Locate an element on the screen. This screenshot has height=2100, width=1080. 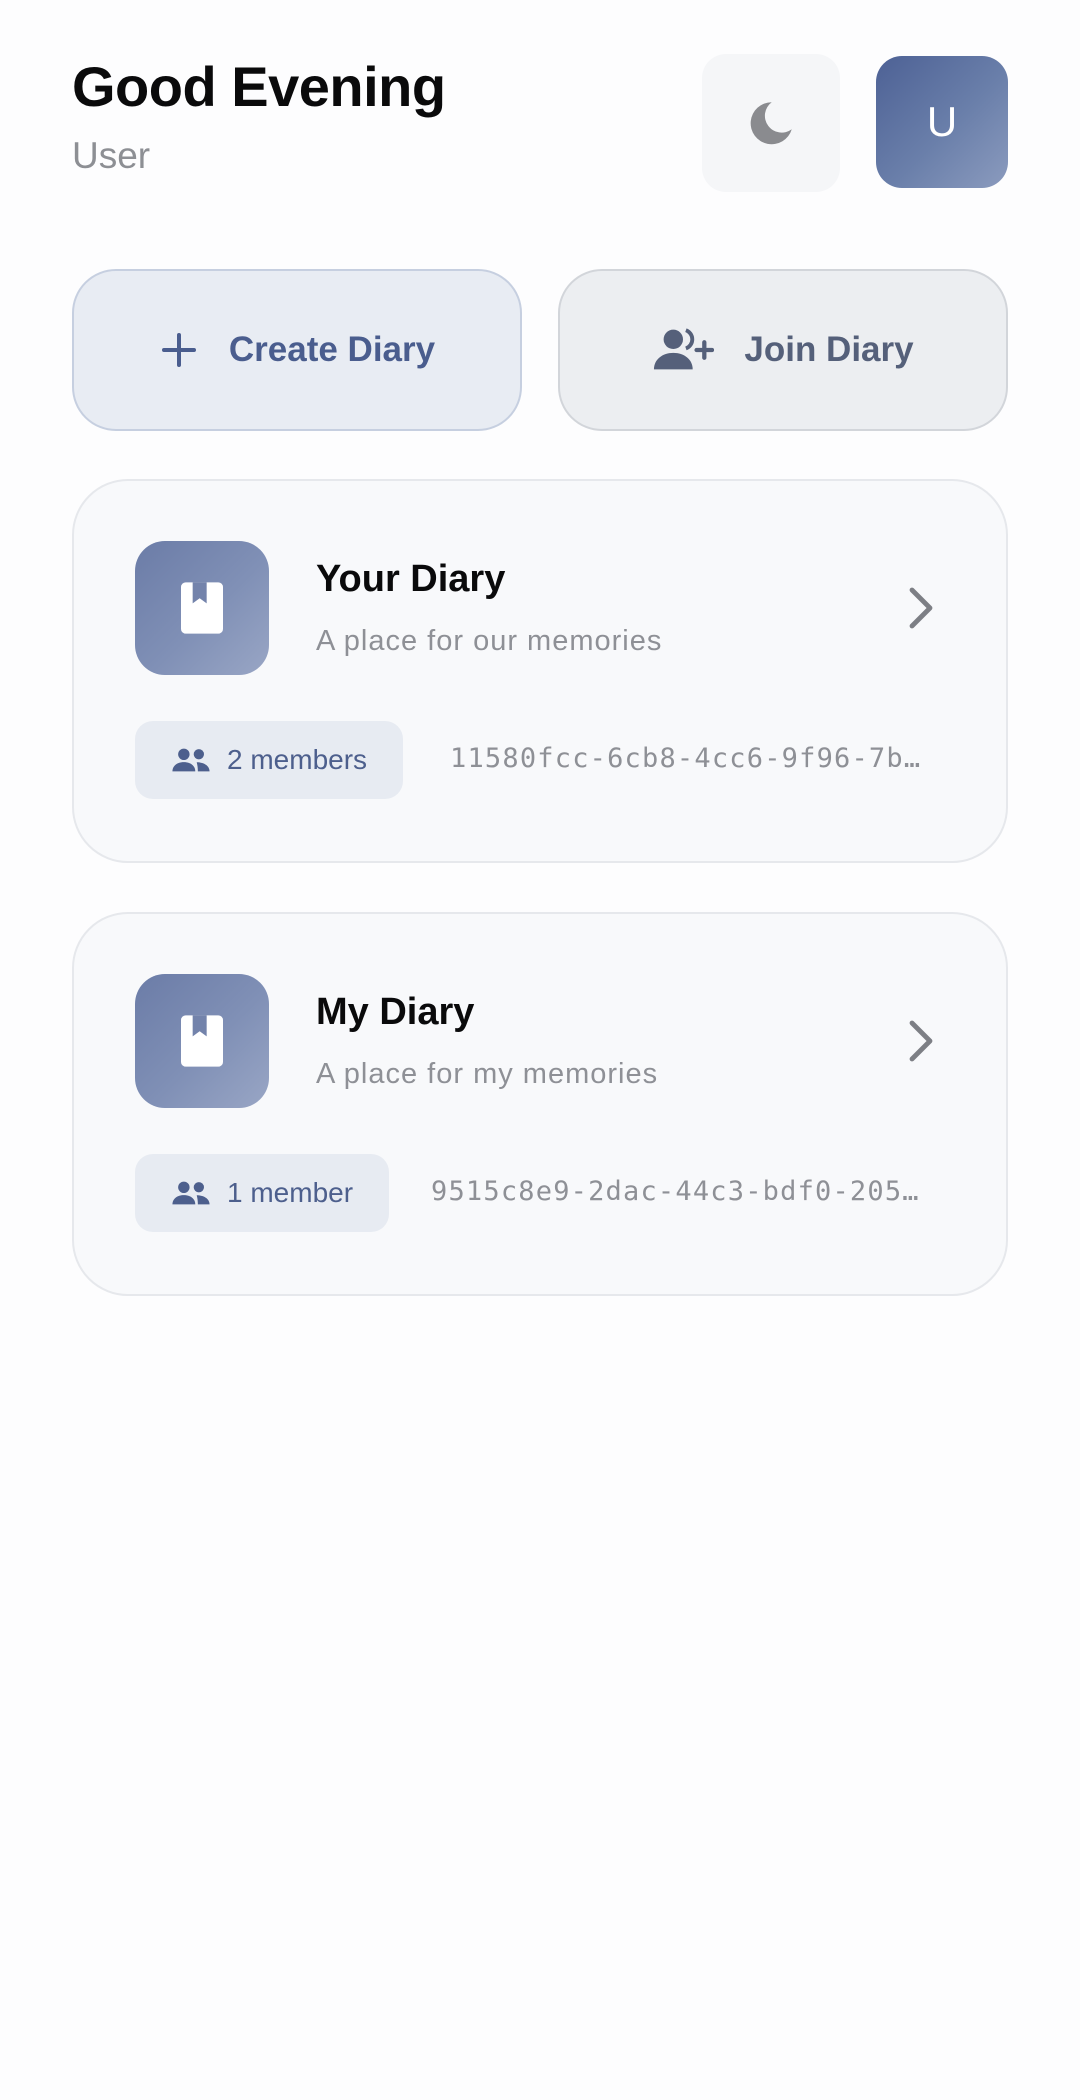
greeting-title: Good Evening is located at coordinates (259, 86).